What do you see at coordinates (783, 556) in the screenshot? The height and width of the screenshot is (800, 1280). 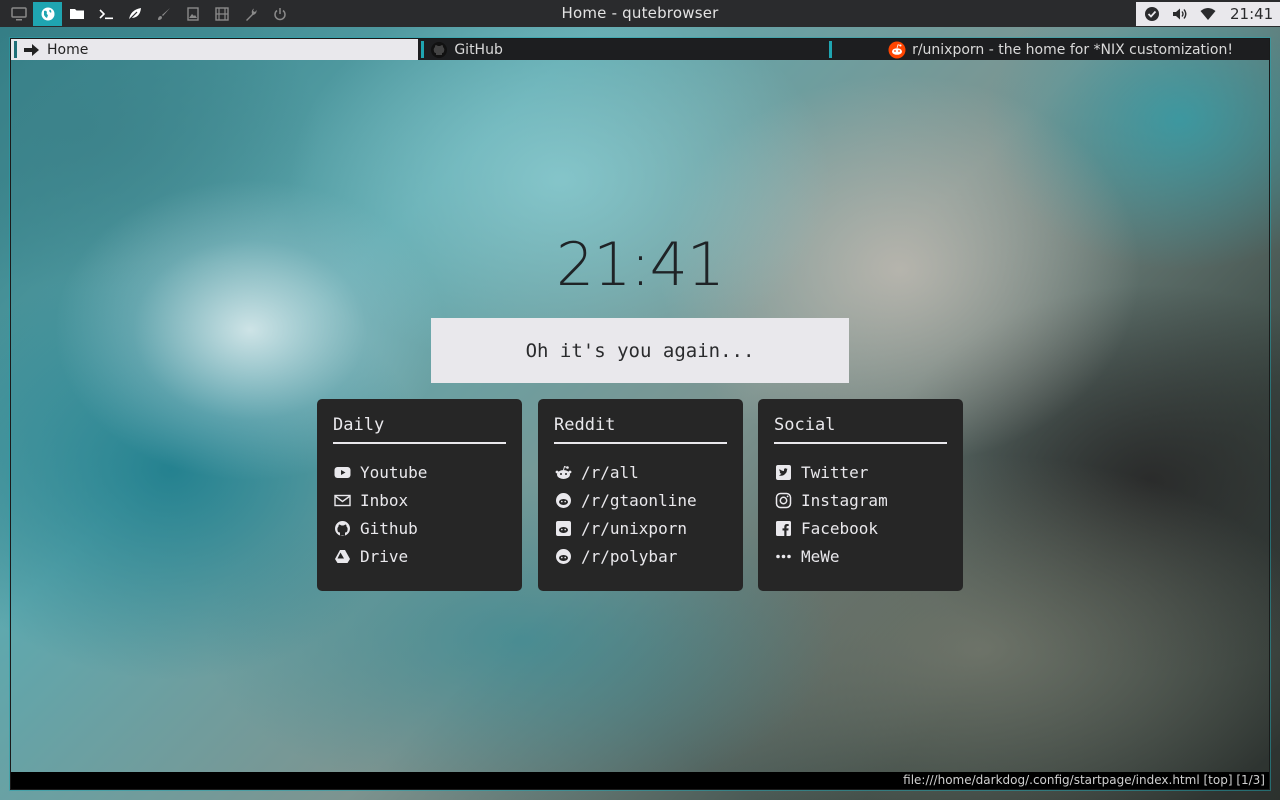 I see `ellipsis-icon` at bounding box center [783, 556].